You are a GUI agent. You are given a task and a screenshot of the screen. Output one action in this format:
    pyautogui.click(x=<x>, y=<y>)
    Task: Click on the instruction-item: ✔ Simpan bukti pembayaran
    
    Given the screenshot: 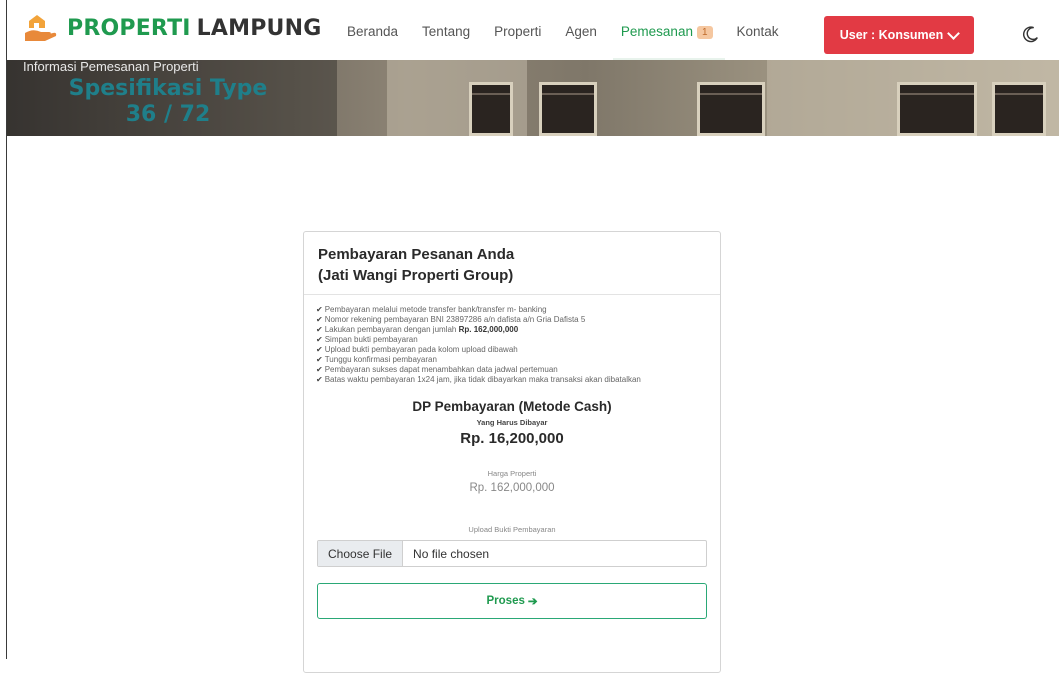 What is the action you would take?
    pyautogui.click(x=367, y=339)
    